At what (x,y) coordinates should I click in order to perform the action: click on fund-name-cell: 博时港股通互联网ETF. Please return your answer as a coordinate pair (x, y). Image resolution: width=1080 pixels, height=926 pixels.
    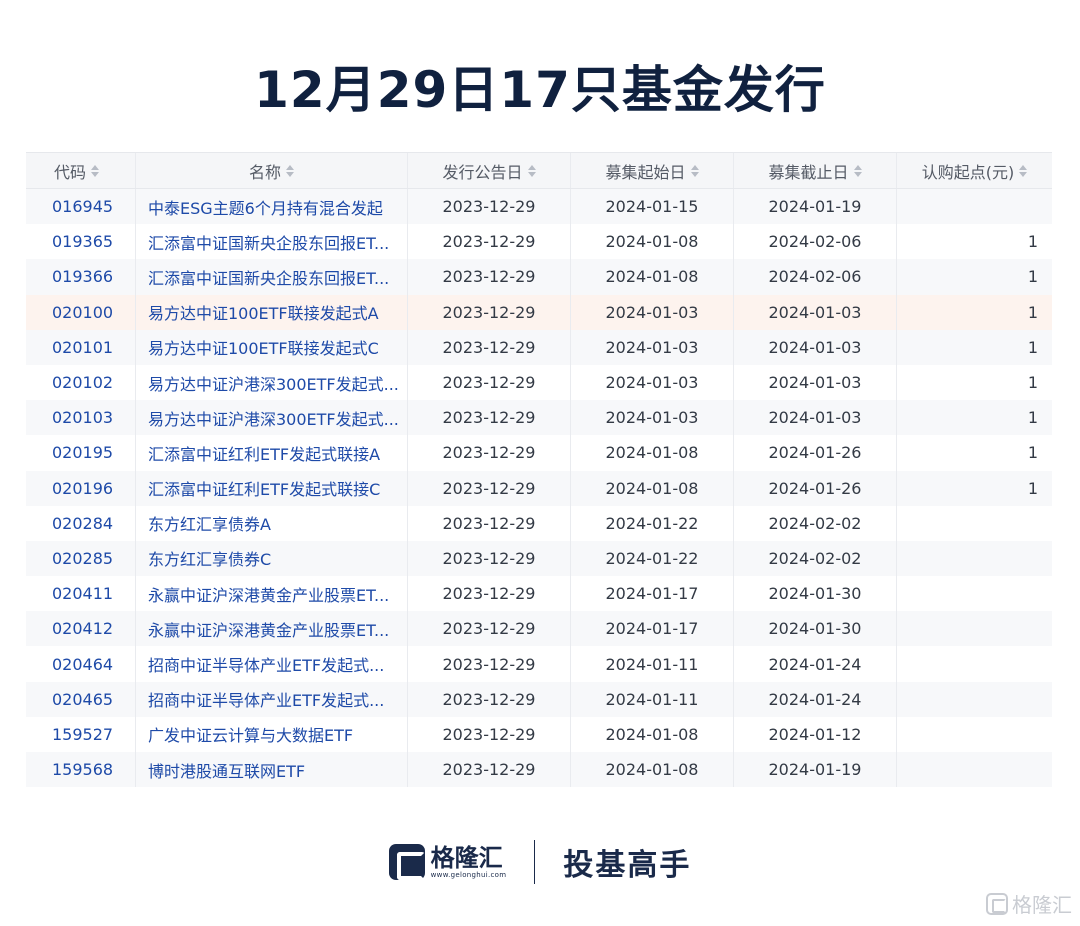
    Looking at the image, I should click on (272, 770).